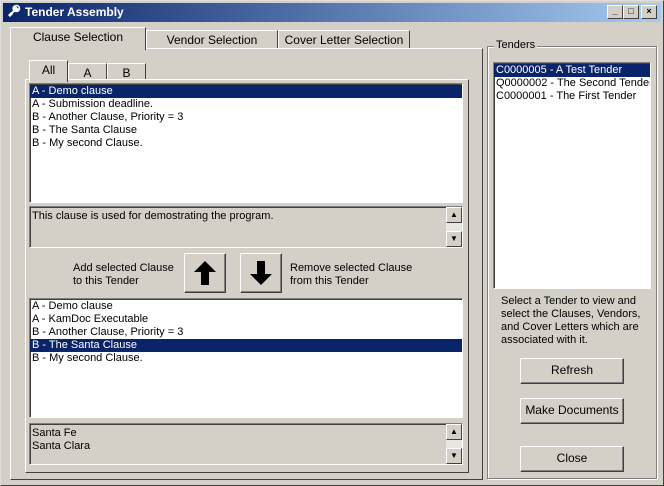  I want to click on subtab-label: A, so click(87, 73).